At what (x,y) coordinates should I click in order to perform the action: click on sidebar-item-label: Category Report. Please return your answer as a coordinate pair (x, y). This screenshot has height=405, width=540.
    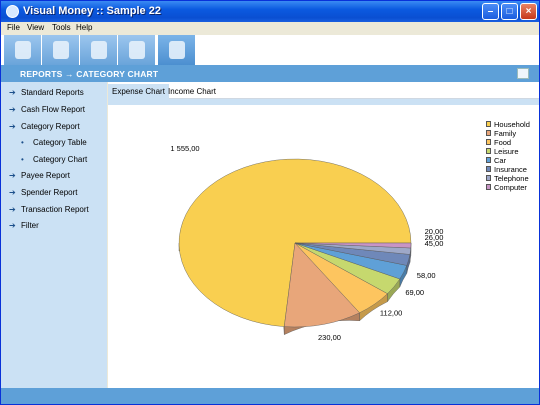
    Looking at the image, I should click on (50, 126).